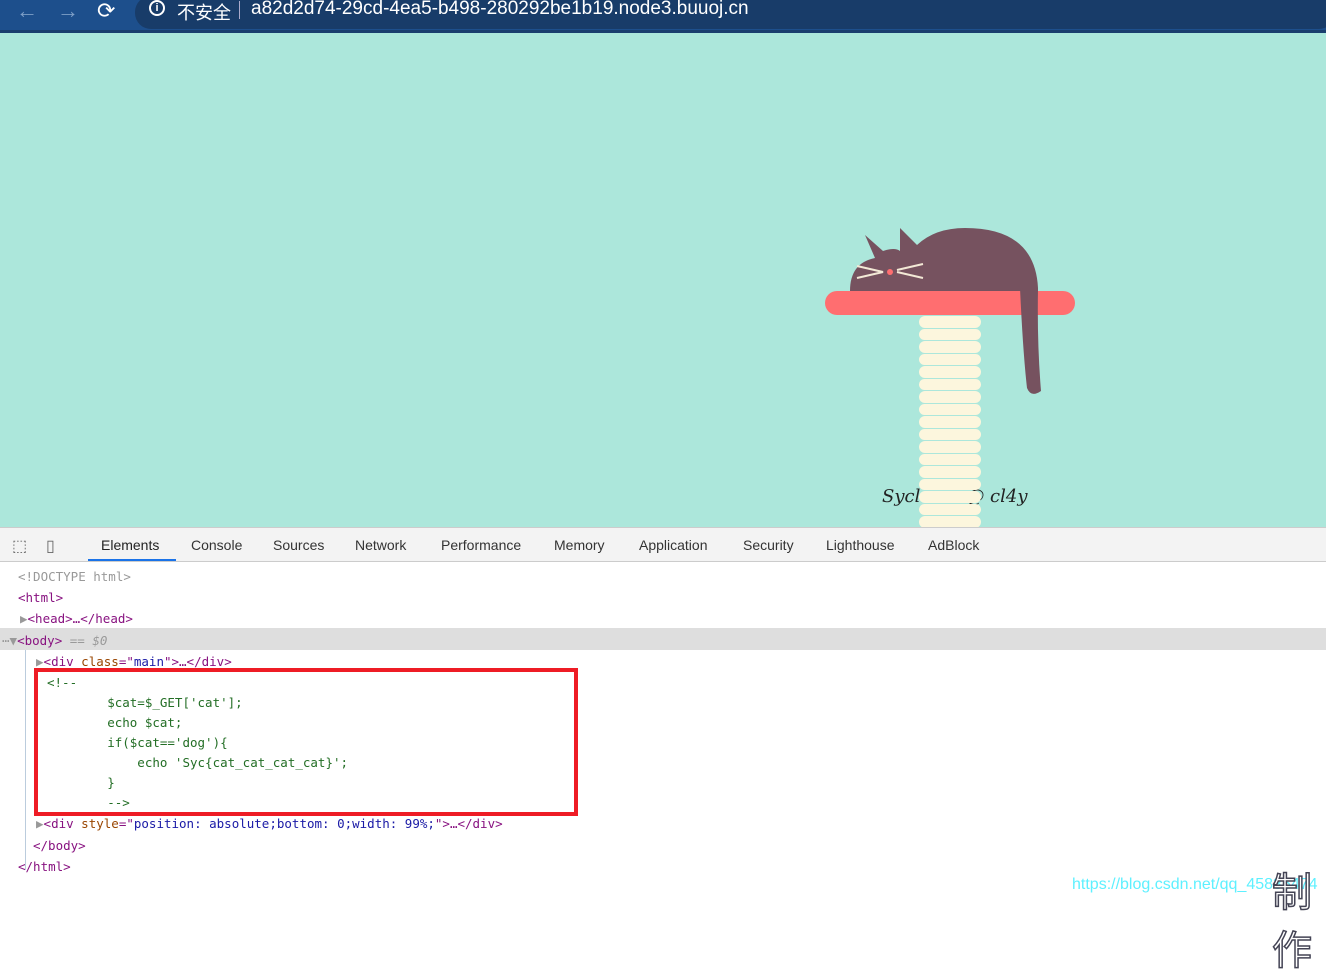  What do you see at coordinates (130, 545) in the screenshot?
I see `tab-elements: Elements` at bounding box center [130, 545].